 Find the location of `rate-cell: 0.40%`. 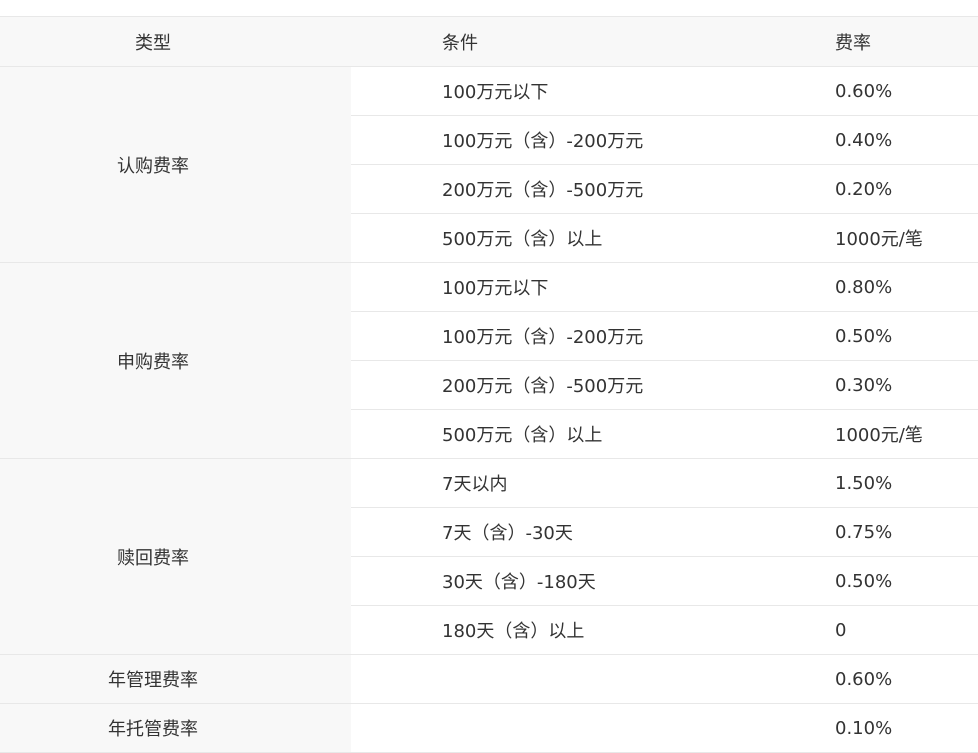

rate-cell: 0.40% is located at coordinates (861, 140).